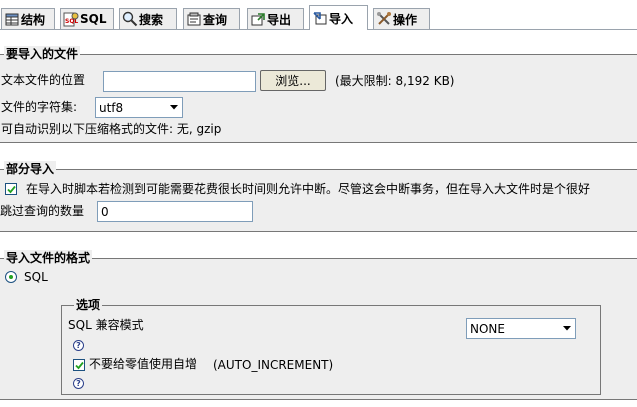  What do you see at coordinates (258, 19) in the screenshot?
I see `export-icon` at bounding box center [258, 19].